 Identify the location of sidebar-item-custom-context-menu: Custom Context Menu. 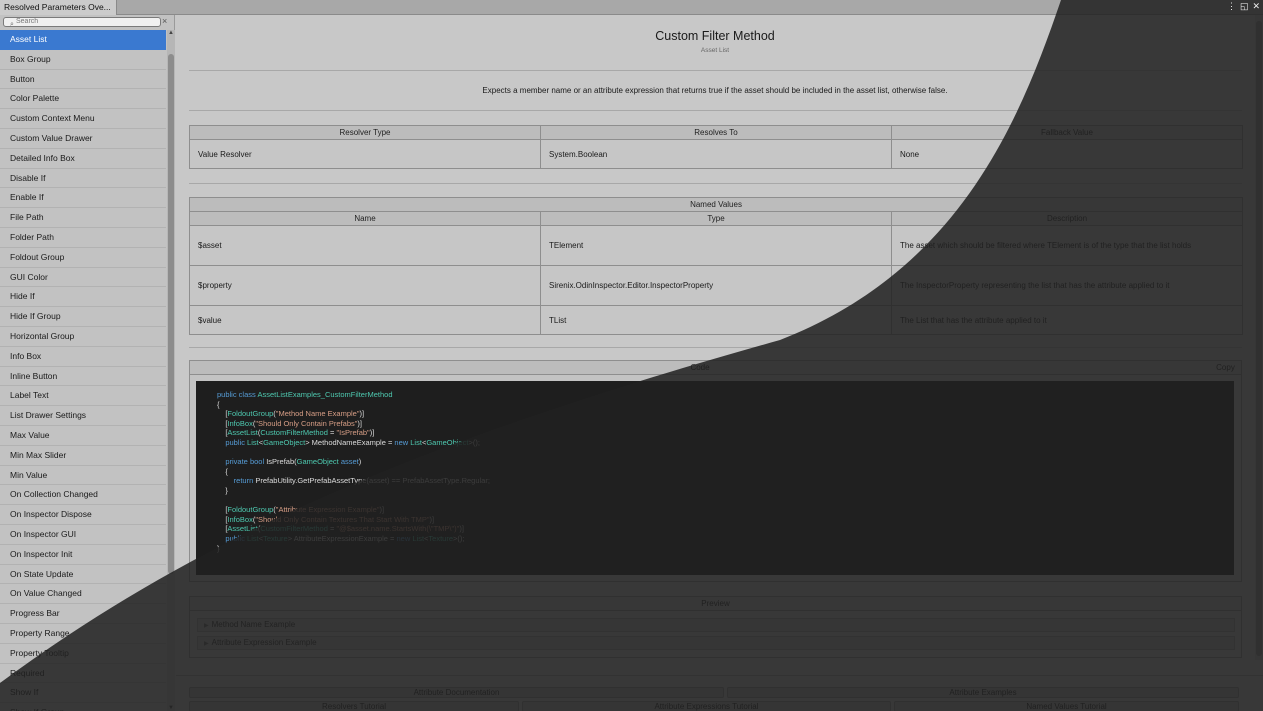
(83, 119).